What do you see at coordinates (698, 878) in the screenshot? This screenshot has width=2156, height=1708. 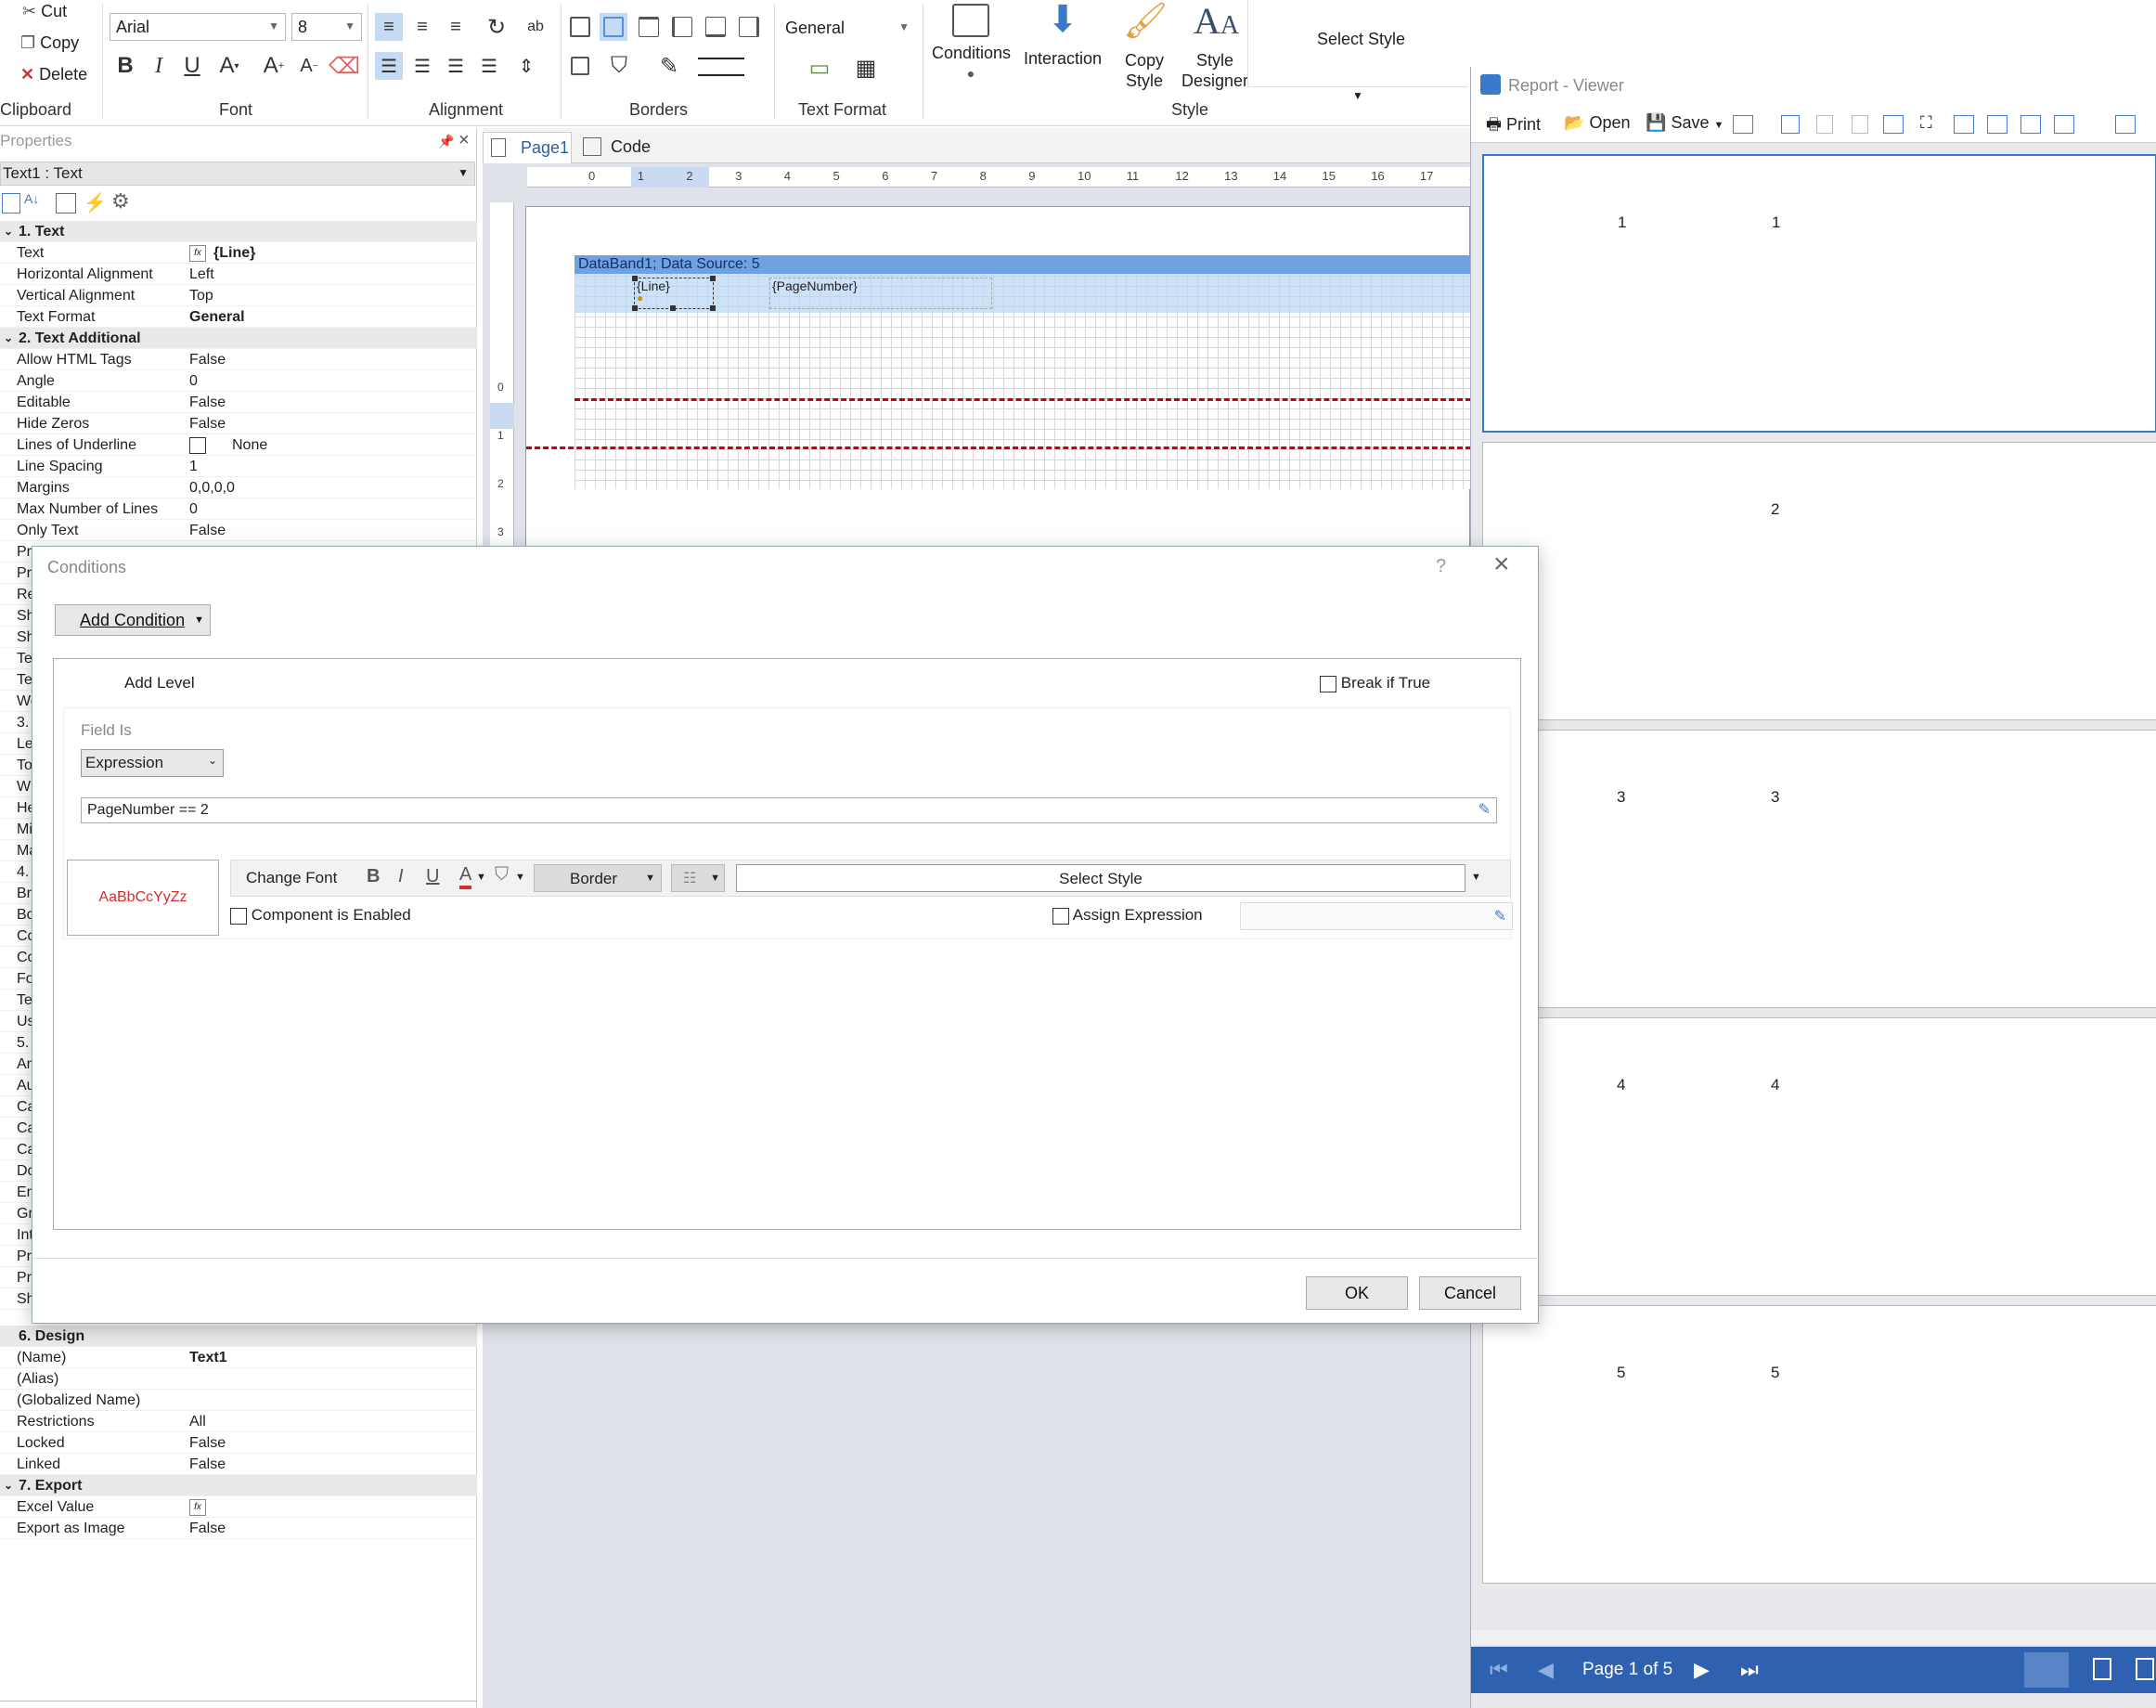 I see `list-style-select: ☷ ▼` at bounding box center [698, 878].